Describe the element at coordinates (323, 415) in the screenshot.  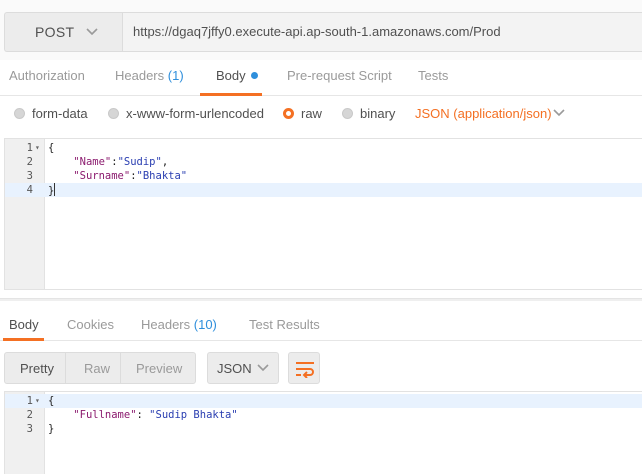
I see `code-line: 2 "Fullname": "Sudip Bhakta"` at that location.